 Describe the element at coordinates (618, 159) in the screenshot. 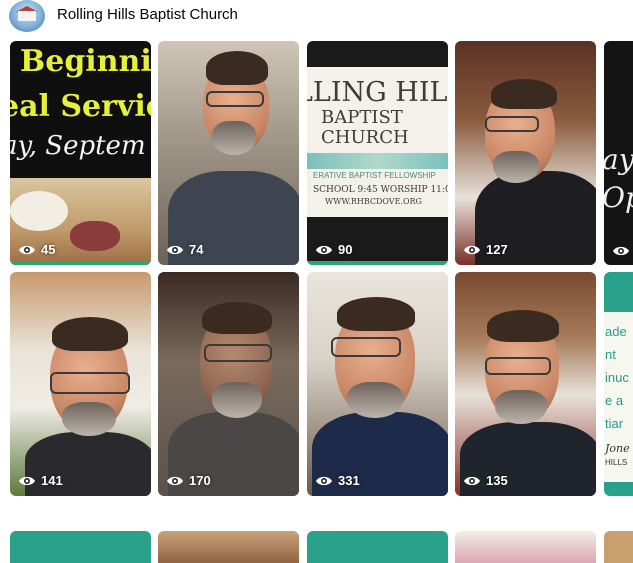

I see `narrow-flyer-line-1: ay` at that location.